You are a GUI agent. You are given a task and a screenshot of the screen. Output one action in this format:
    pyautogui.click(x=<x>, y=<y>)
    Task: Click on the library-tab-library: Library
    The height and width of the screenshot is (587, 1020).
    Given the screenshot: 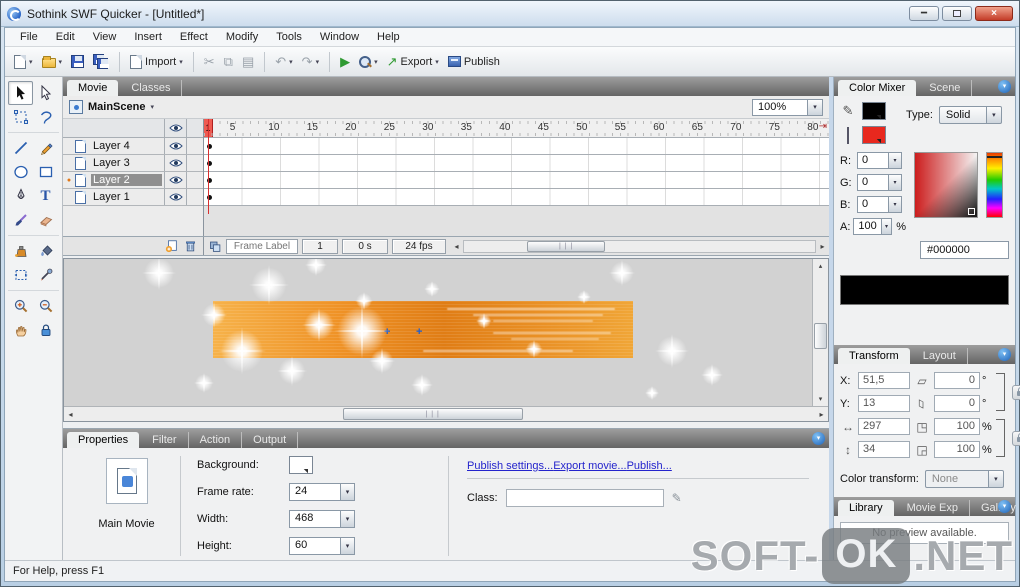 What is the action you would take?
    pyautogui.click(x=866, y=508)
    